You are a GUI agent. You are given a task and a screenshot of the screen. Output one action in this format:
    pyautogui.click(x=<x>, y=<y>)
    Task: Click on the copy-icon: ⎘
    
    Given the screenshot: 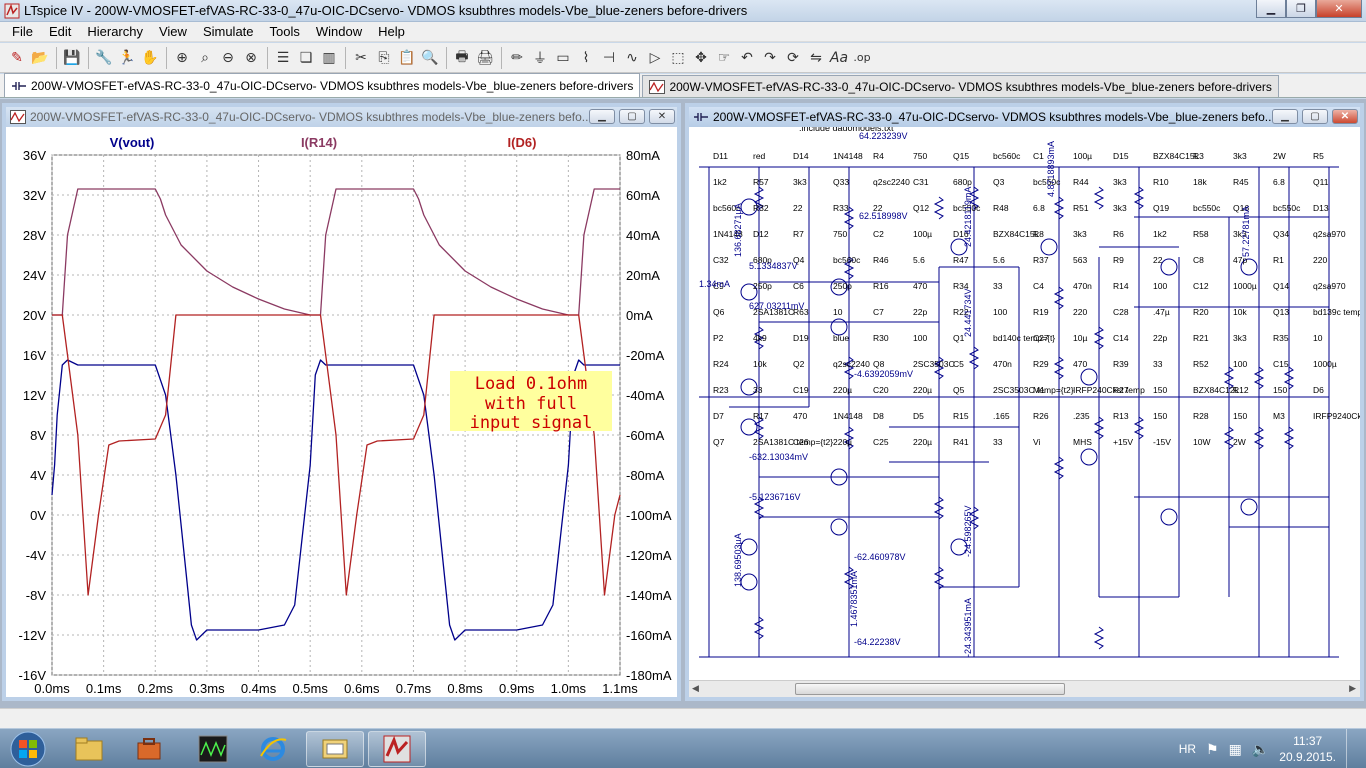 What is the action you would take?
    pyautogui.click(x=384, y=58)
    